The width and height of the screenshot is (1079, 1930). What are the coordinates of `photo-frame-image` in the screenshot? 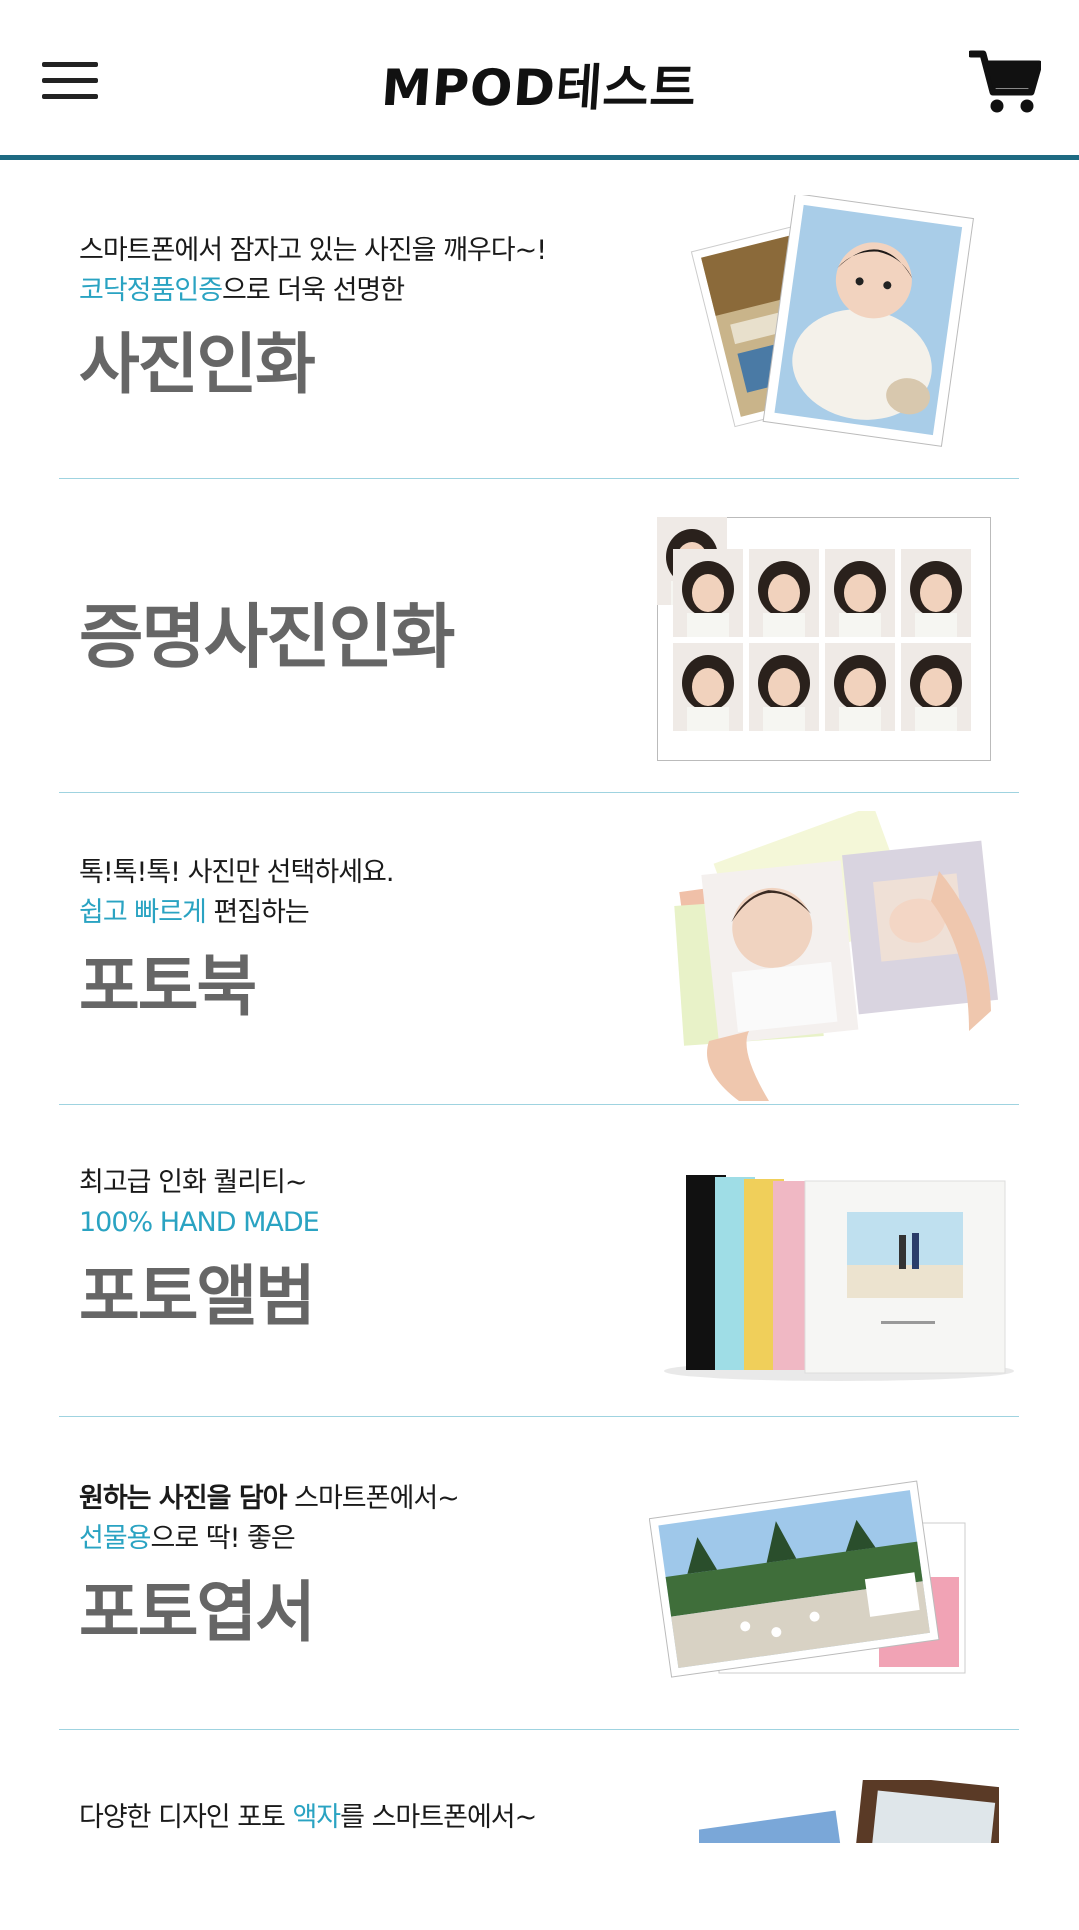 It's located at (849, 1811).